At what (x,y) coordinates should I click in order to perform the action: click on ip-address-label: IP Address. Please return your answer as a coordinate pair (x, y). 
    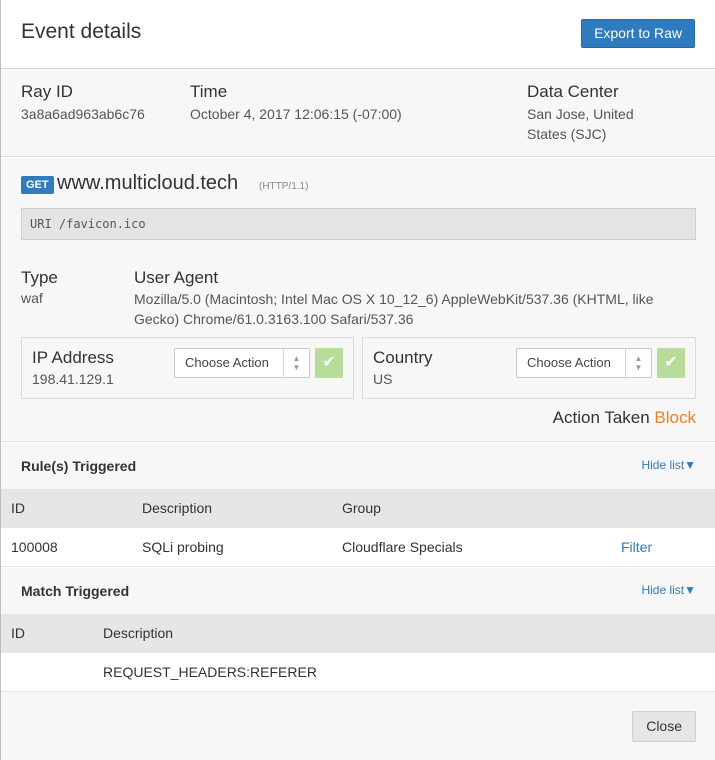
    Looking at the image, I should click on (73, 357).